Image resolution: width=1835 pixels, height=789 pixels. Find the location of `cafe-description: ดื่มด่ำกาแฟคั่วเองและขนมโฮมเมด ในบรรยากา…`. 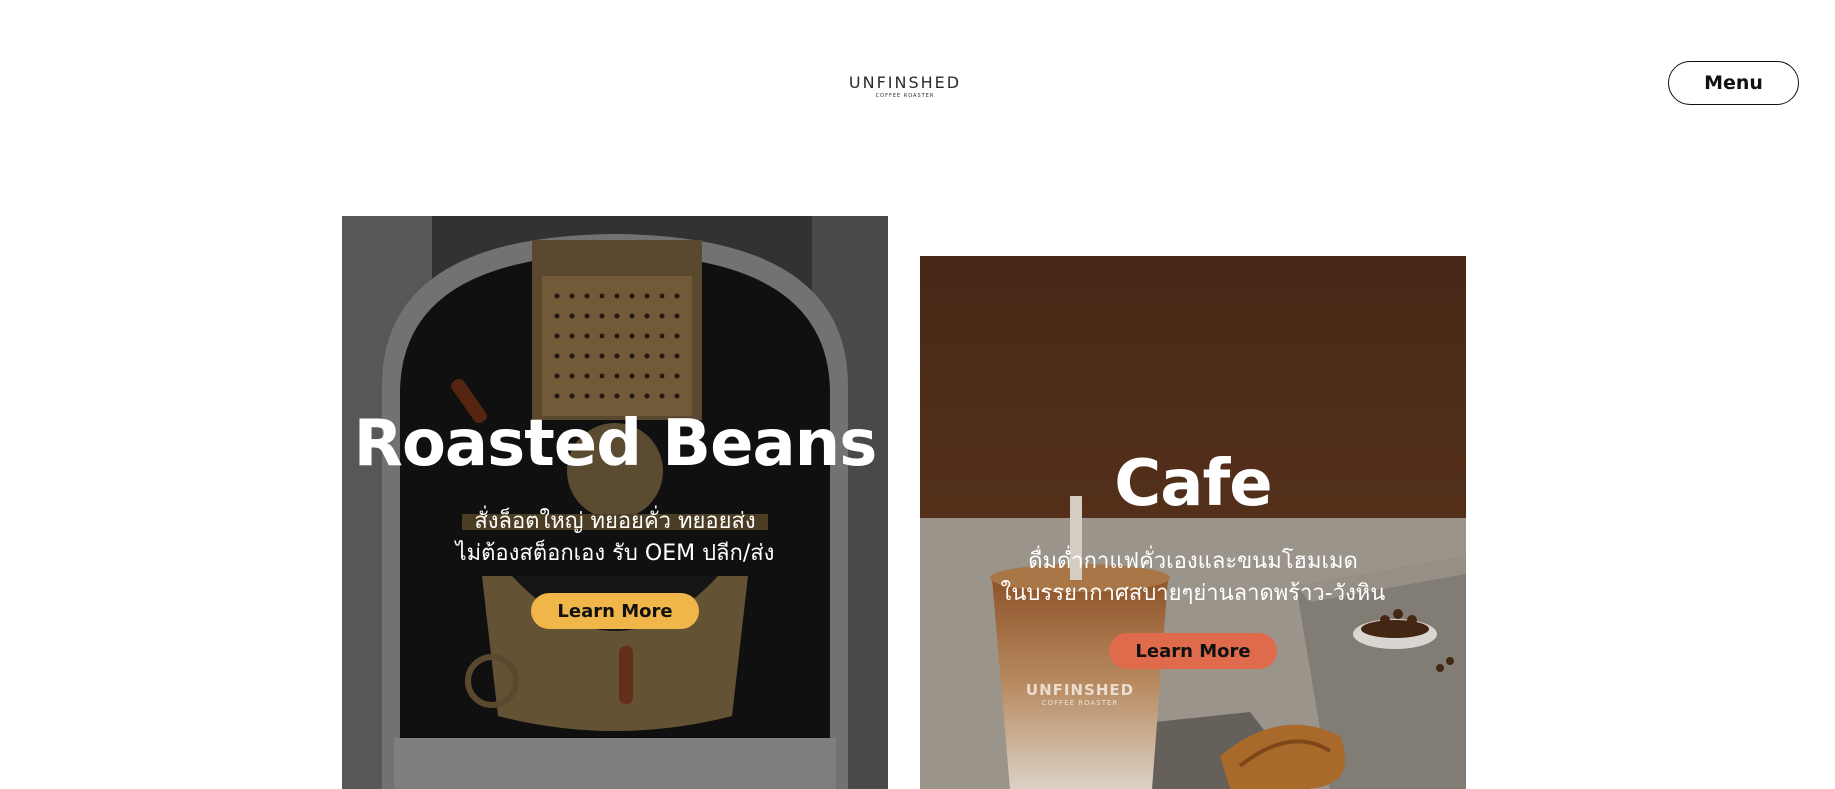

cafe-description: ดื่มด่ำกาแฟคั่วเองและขนมโฮมเมด ในบรรยากา… is located at coordinates (1193, 578).